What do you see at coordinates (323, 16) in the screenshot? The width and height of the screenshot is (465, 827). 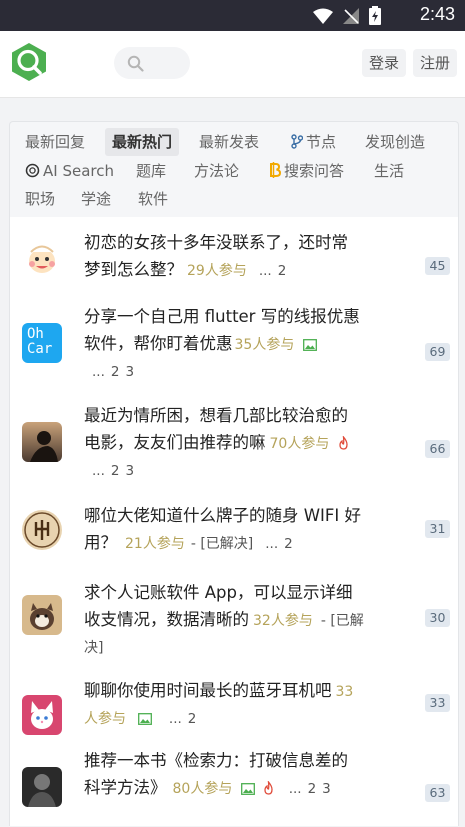 I see `wifi-icon` at bounding box center [323, 16].